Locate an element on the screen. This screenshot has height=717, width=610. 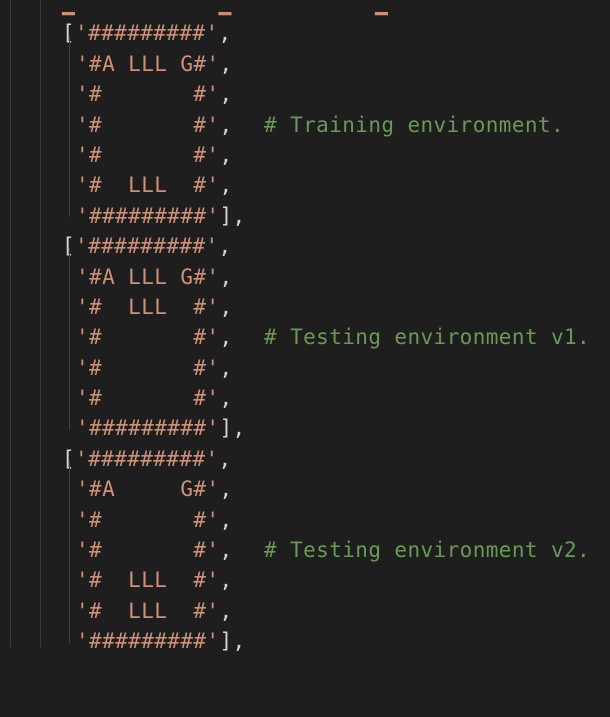
string-literal: '#A G#', is located at coordinates (154, 489).